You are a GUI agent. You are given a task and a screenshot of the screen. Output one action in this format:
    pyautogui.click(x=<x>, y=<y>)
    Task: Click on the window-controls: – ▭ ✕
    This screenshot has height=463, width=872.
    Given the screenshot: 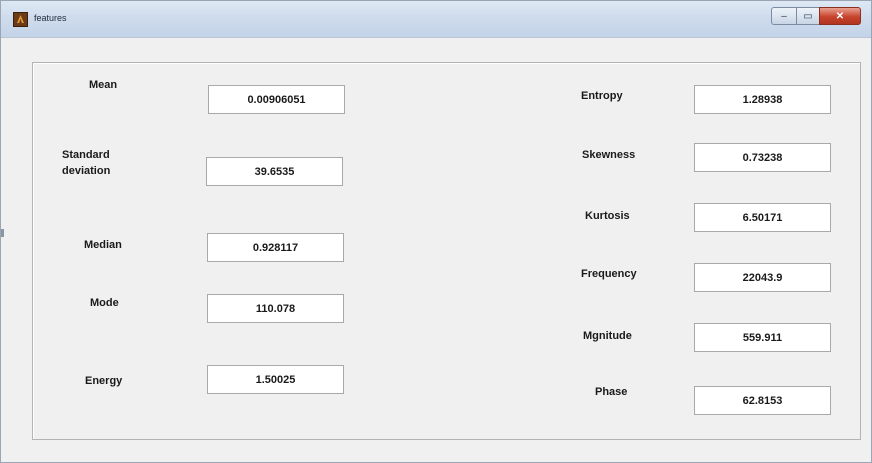 What is the action you would take?
    pyautogui.click(x=816, y=16)
    